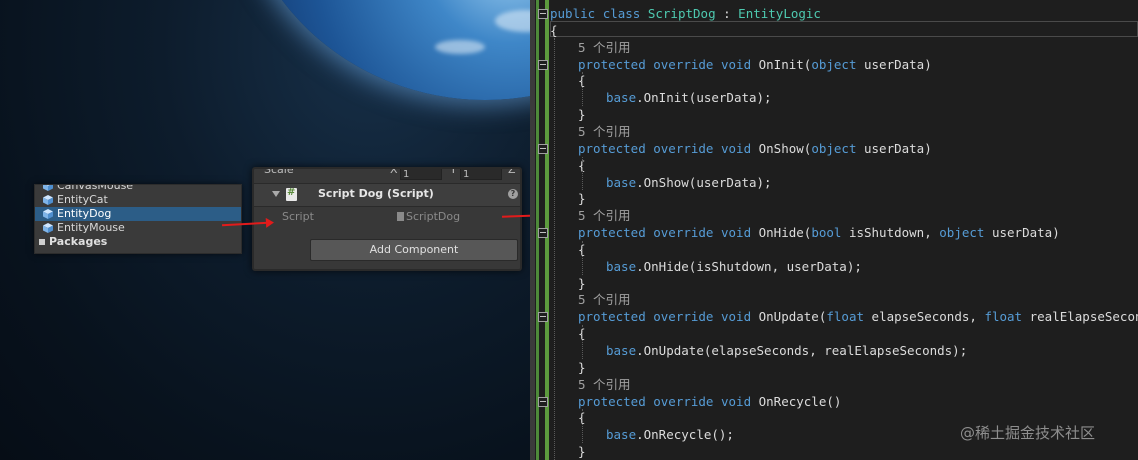 This screenshot has width=1138, height=460. Describe the element at coordinates (433, 216) in the screenshot. I see `script-field-text: ScriptDog` at that location.